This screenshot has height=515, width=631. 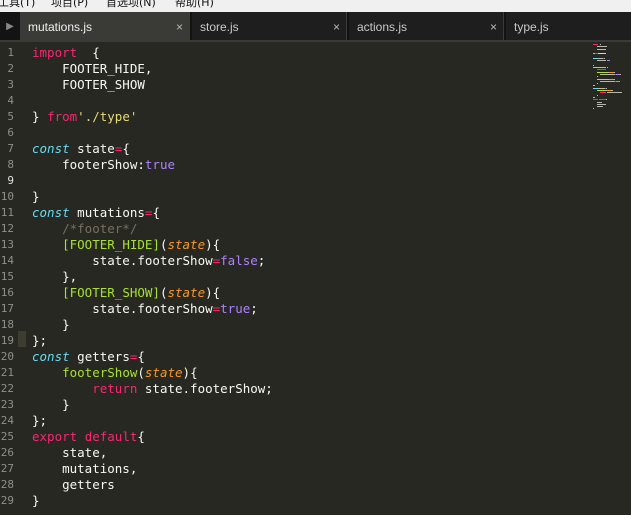 I want to click on menu-tools: 工具(T), so click(x=17, y=5).